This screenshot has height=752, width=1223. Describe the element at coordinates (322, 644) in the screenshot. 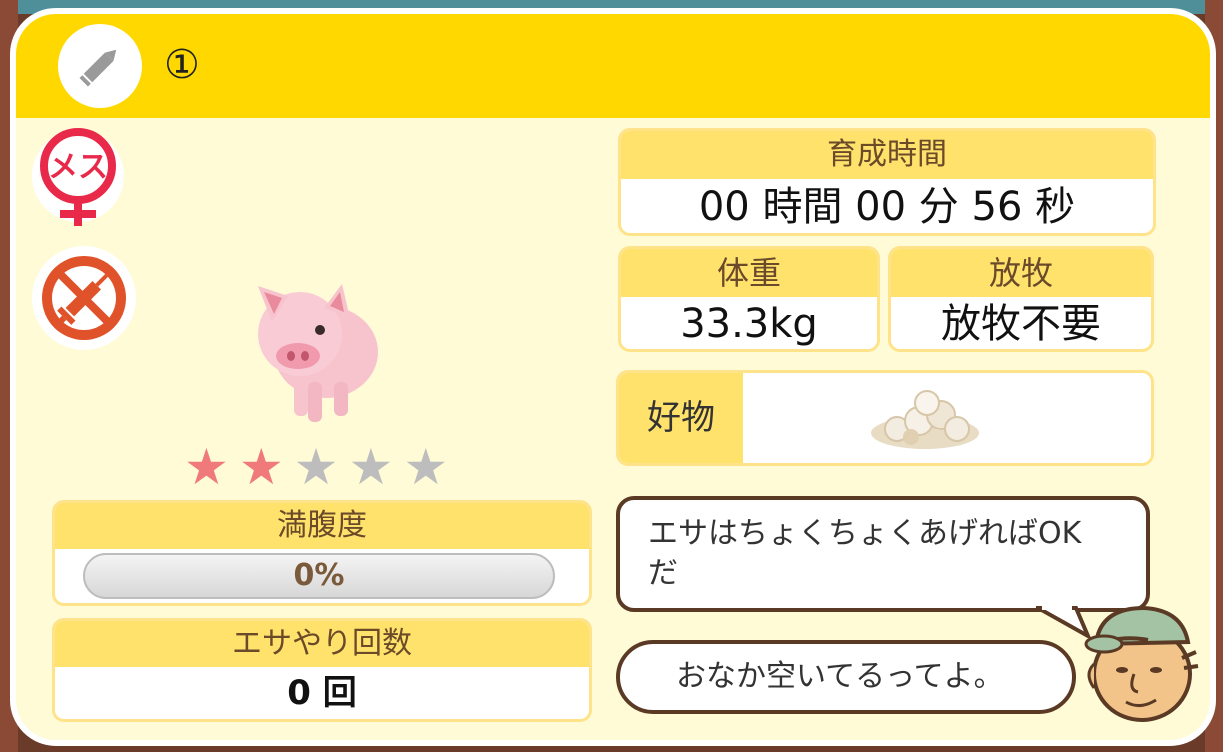

I see `feed-count-label: エサやり回数` at that location.